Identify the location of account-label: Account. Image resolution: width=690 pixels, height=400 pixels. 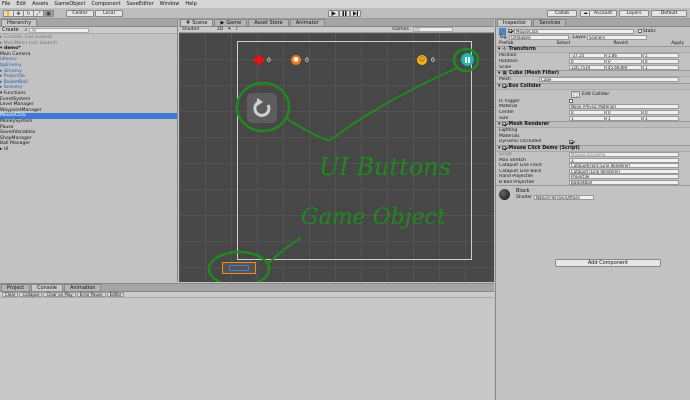
(603, 13).